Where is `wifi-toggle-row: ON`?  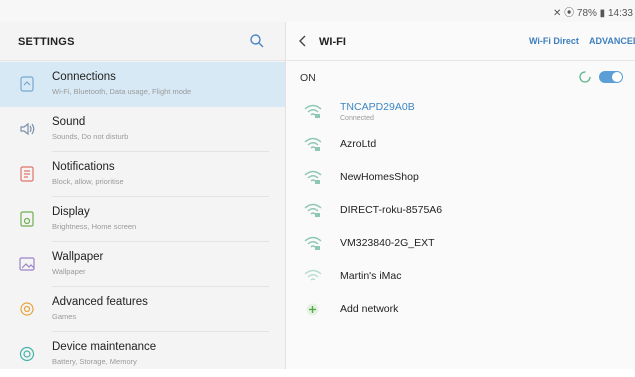 wifi-toggle-row: ON is located at coordinates (460, 78).